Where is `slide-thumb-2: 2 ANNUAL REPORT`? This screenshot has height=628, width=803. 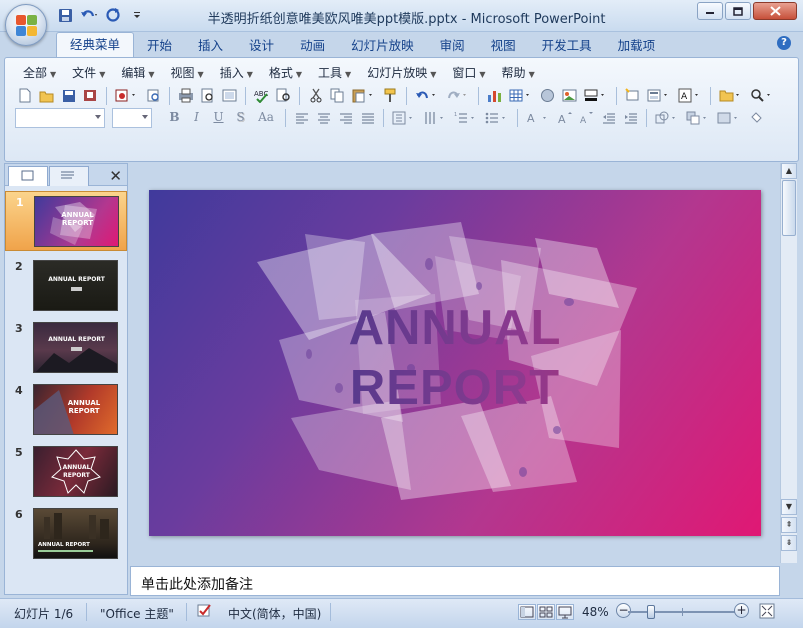 slide-thumb-2: 2 ANNUAL REPORT is located at coordinates (66, 286).